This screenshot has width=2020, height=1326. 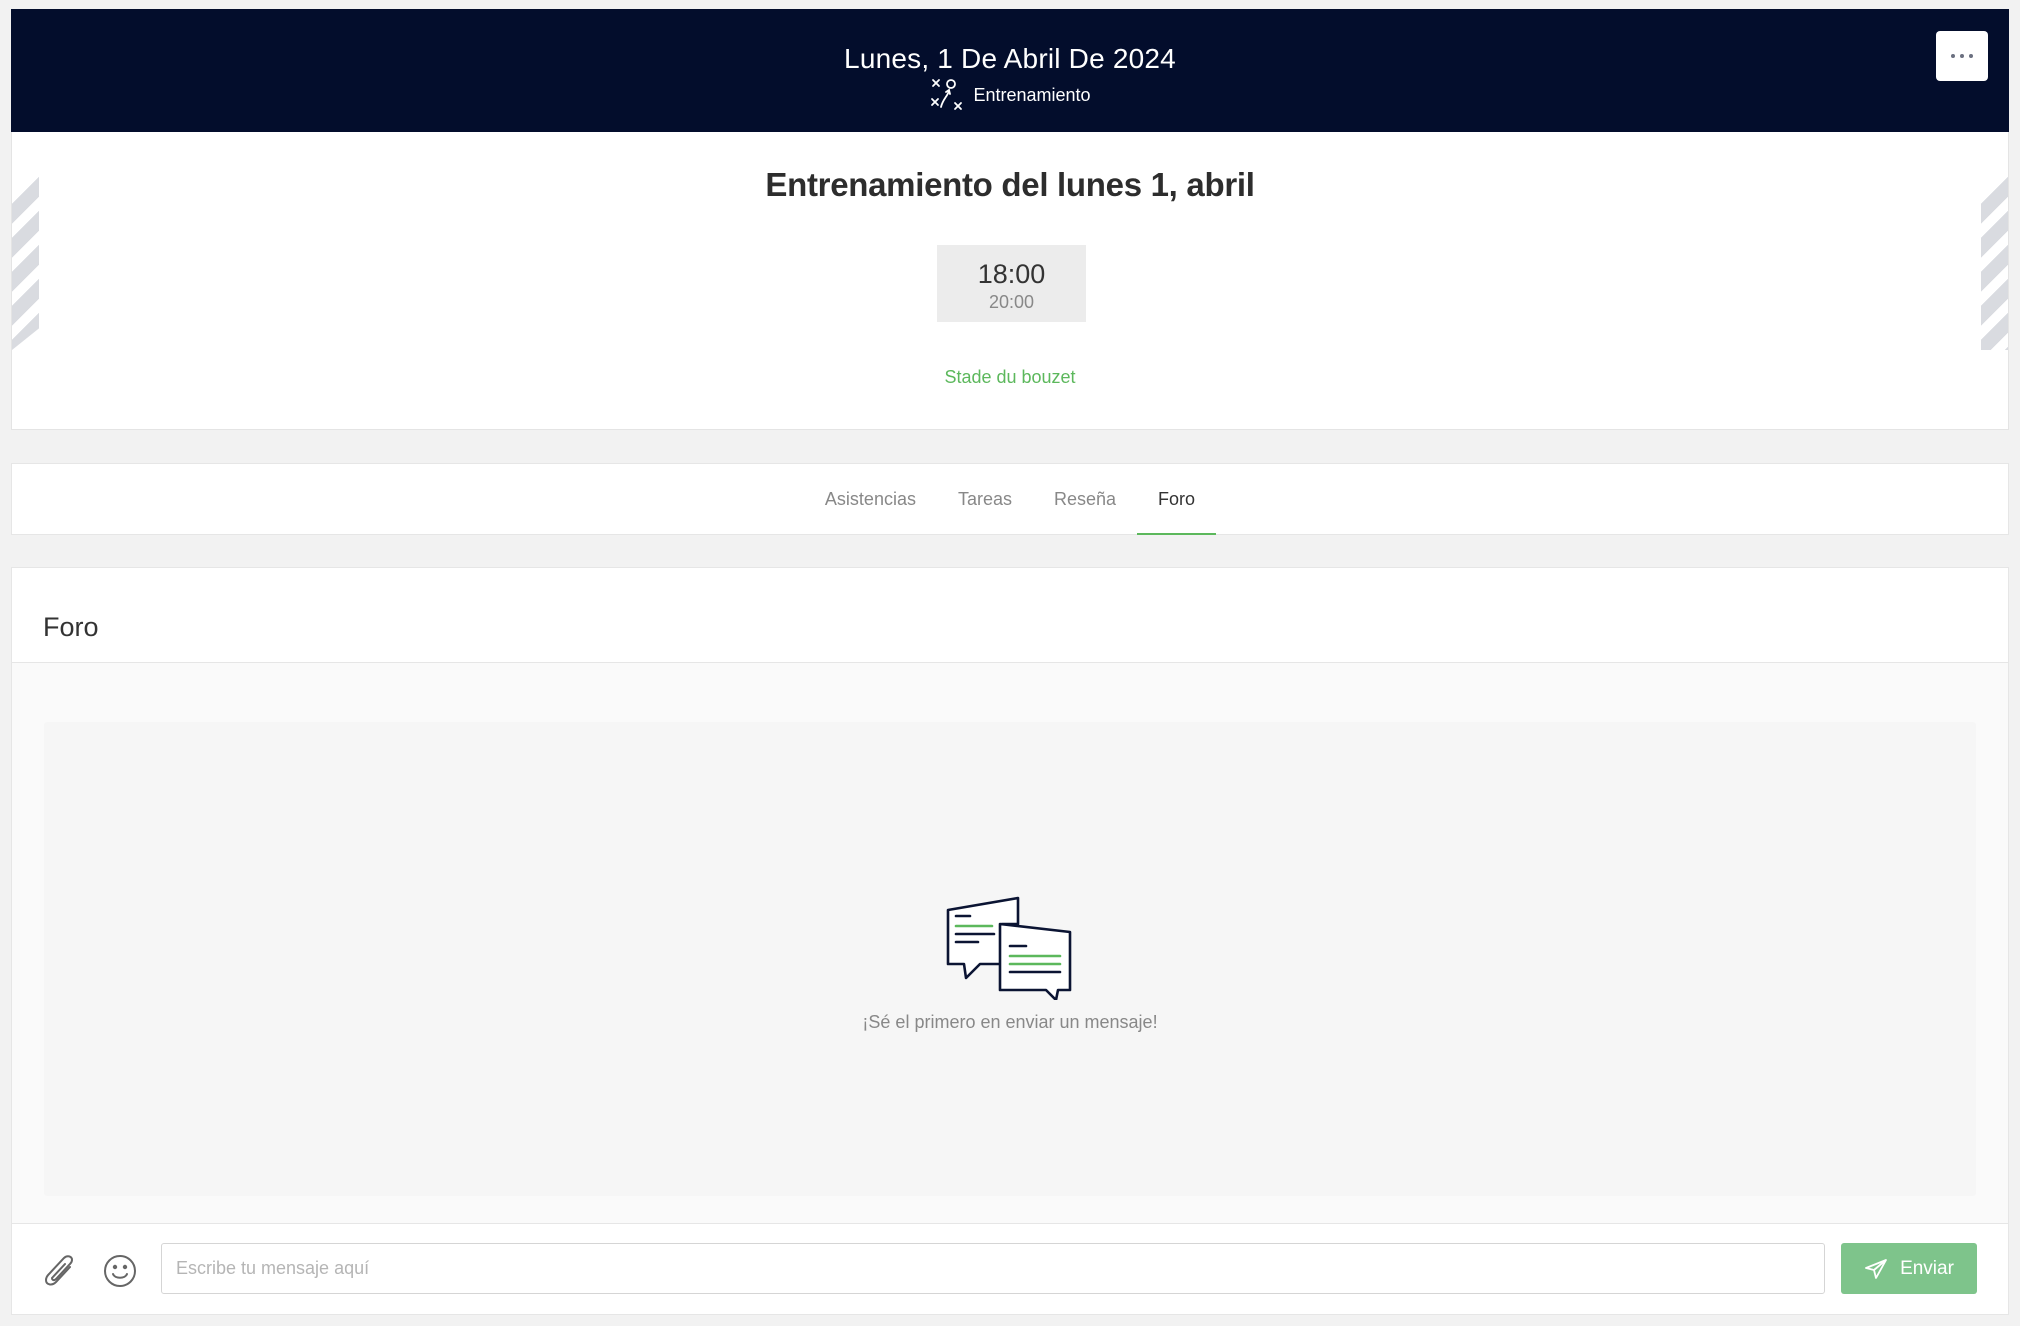 What do you see at coordinates (1011, 302) in the screenshot?
I see `end-time: 20:00` at bounding box center [1011, 302].